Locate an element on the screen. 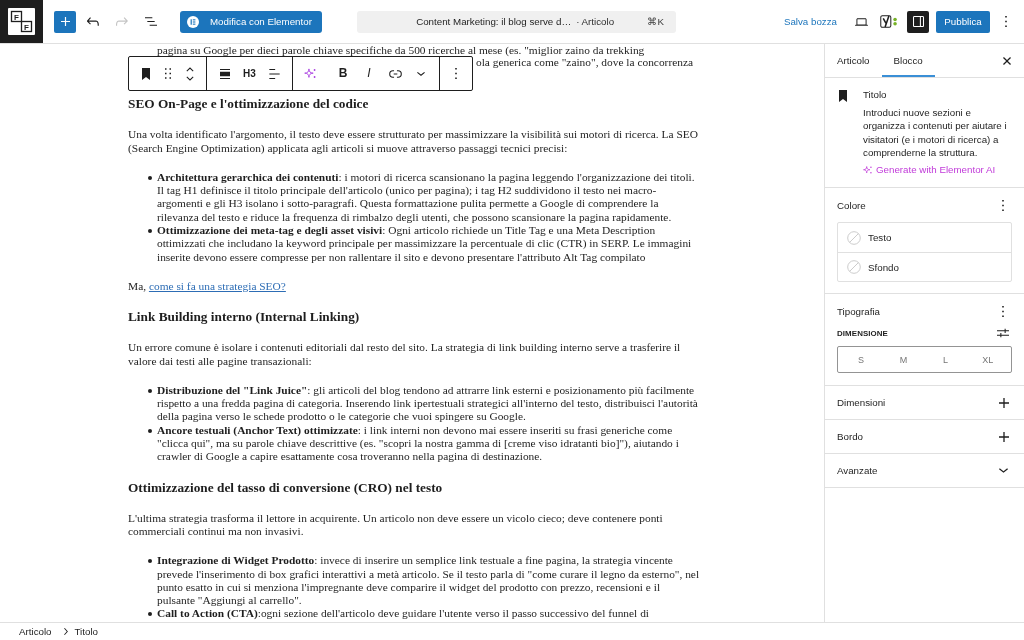 Image resolution: width=1024 pixels, height=640 pixels. save-draft-button: Salva bozza is located at coordinates (810, 21).